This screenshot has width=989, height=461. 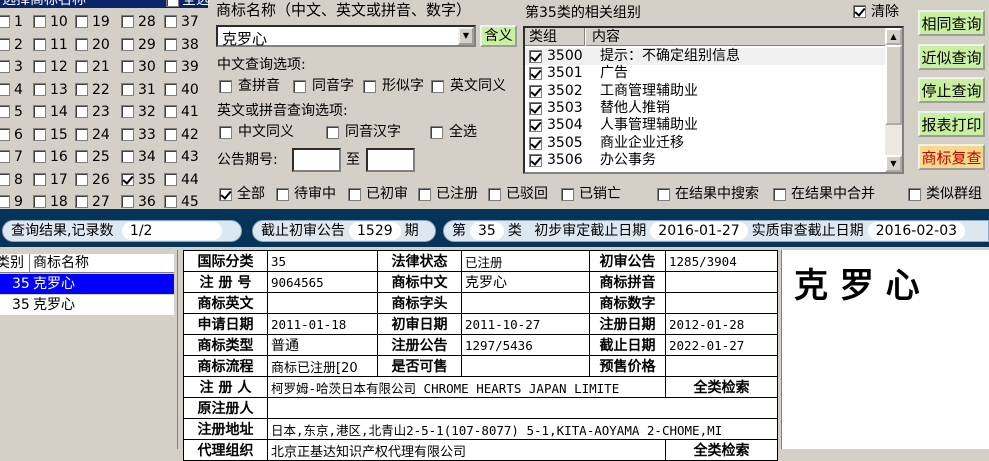 What do you see at coordinates (390, 160) in the screenshot?
I see `announce-to-input` at bounding box center [390, 160].